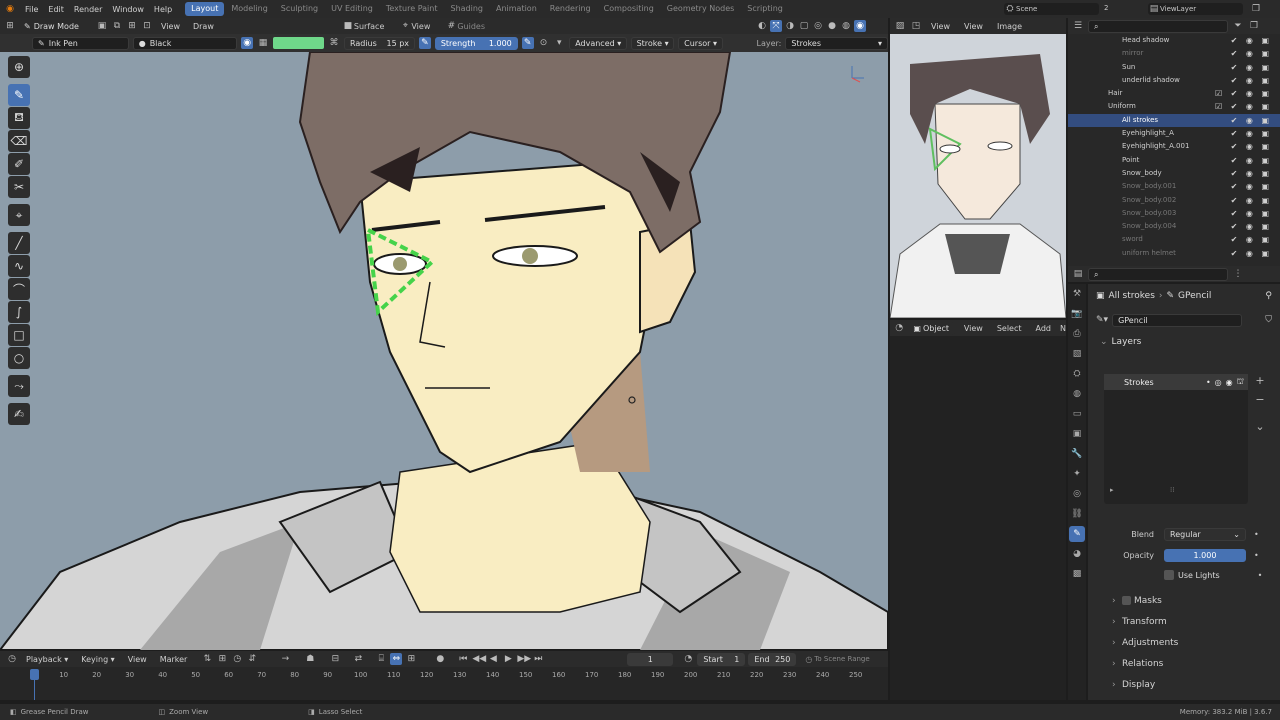  What do you see at coordinates (1243, 106) in the screenshot?
I see `row-visibility-icons: ☑ ✔ ◉ ▣` at bounding box center [1243, 106].